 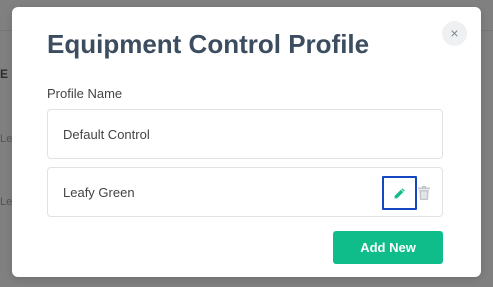 I want to click on profile-name: Default Control, so click(x=106, y=134).